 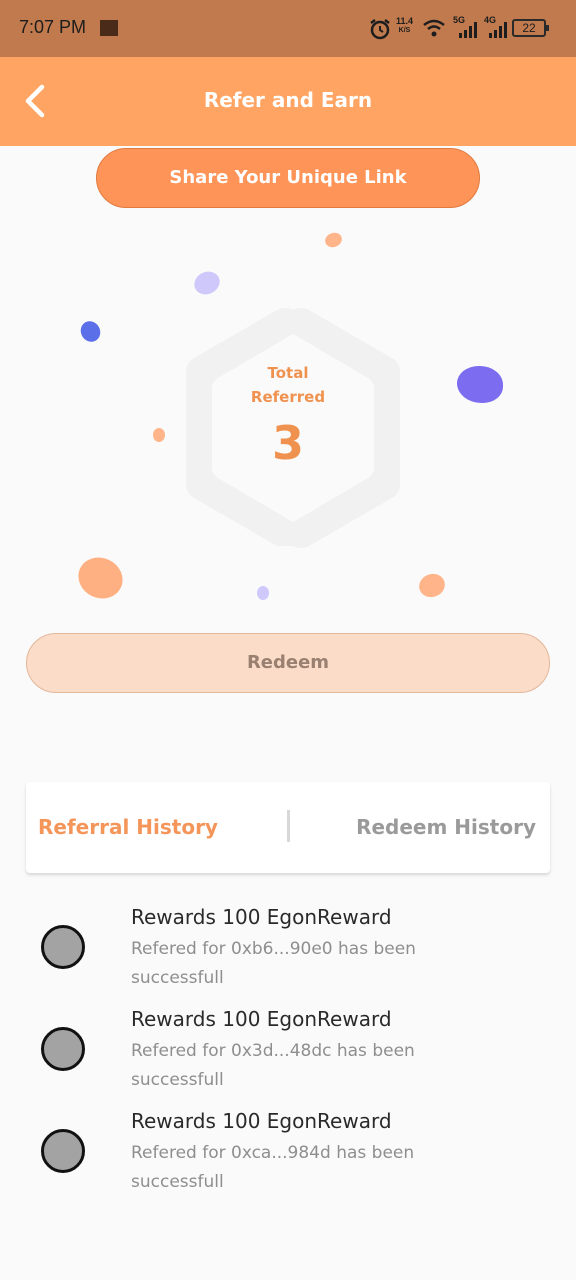 I want to click on net-speed: 11.4 K/S, so click(x=404, y=26).